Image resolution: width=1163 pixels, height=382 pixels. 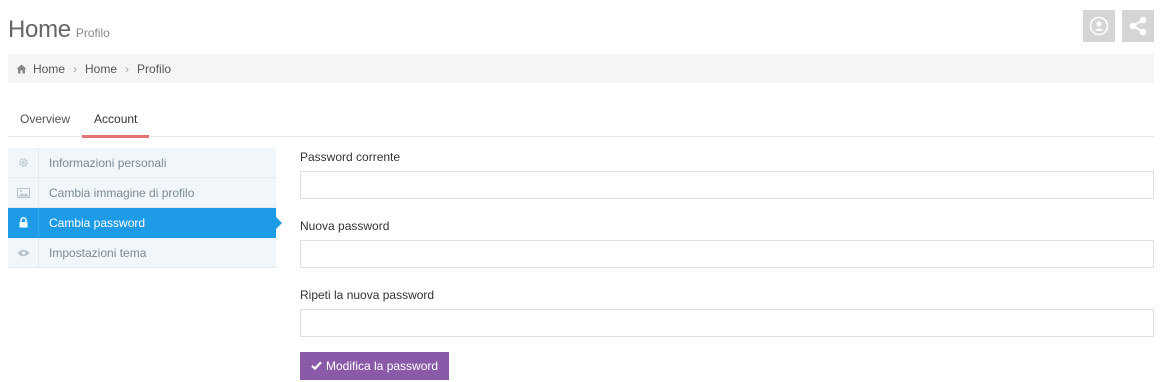 What do you see at coordinates (154, 68) in the screenshot?
I see `breadcrumb-item-profilo: Profilo` at bounding box center [154, 68].